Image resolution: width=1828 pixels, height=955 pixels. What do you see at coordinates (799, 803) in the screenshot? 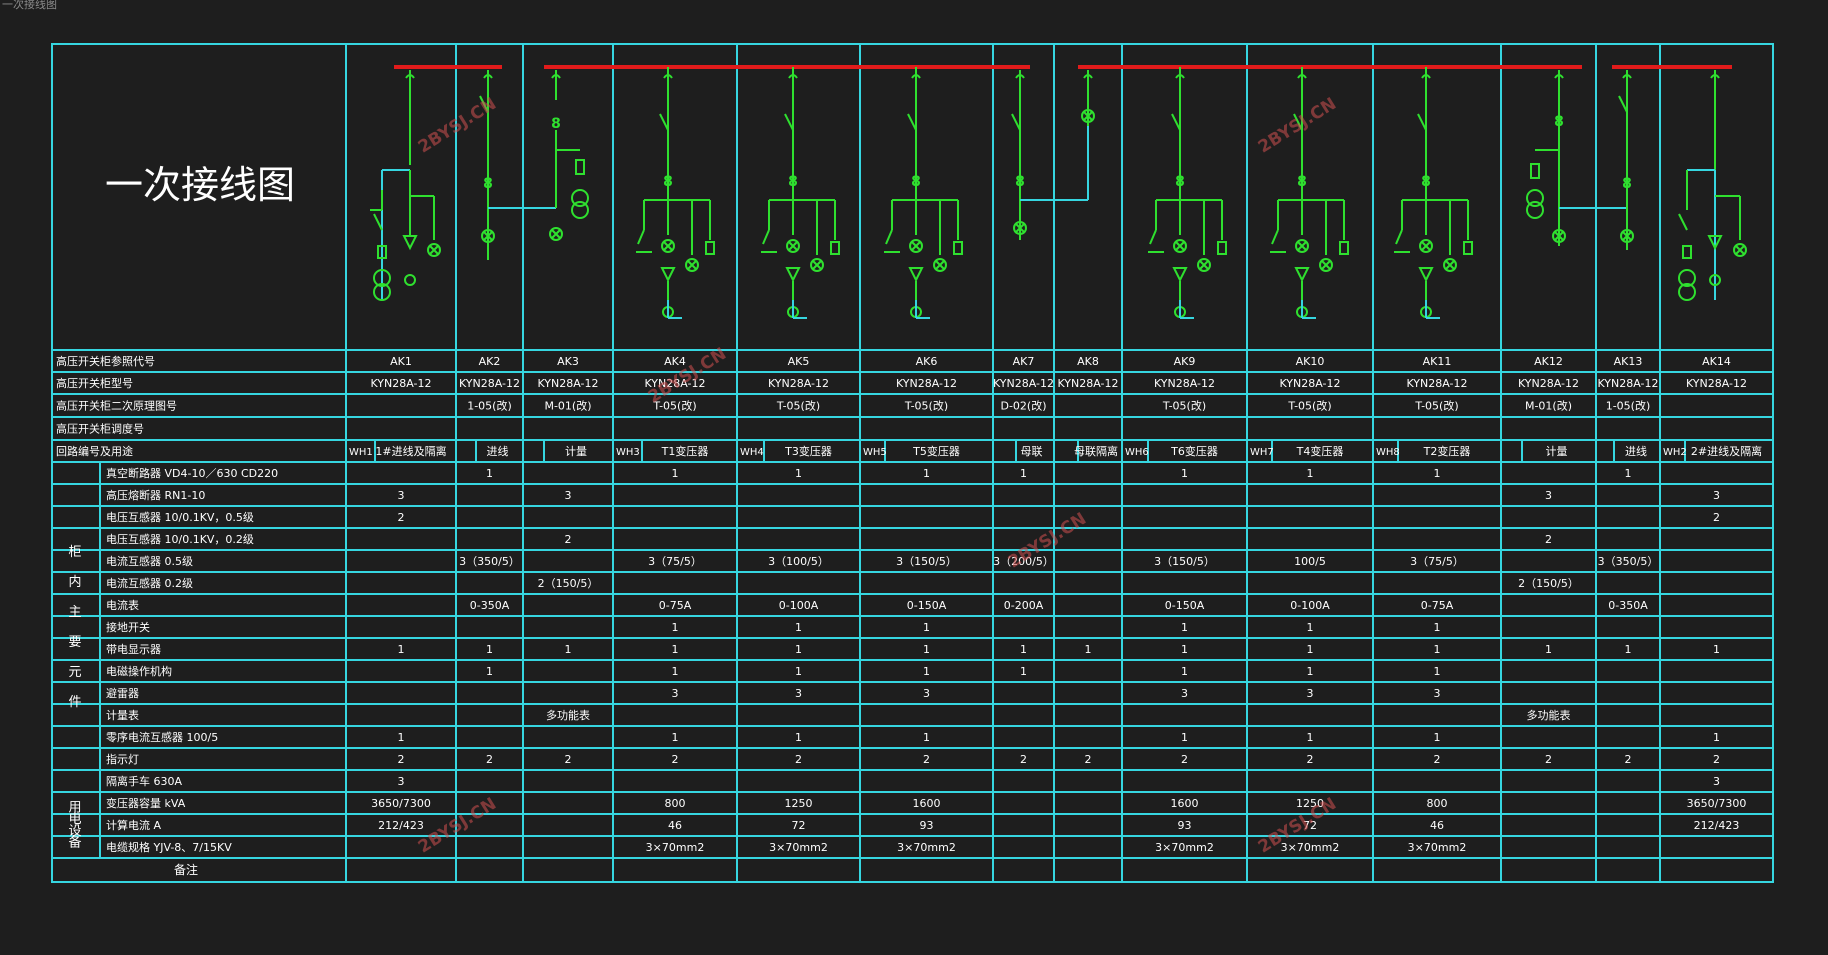
I see `equipment-value: 1250` at bounding box center [799, 803].